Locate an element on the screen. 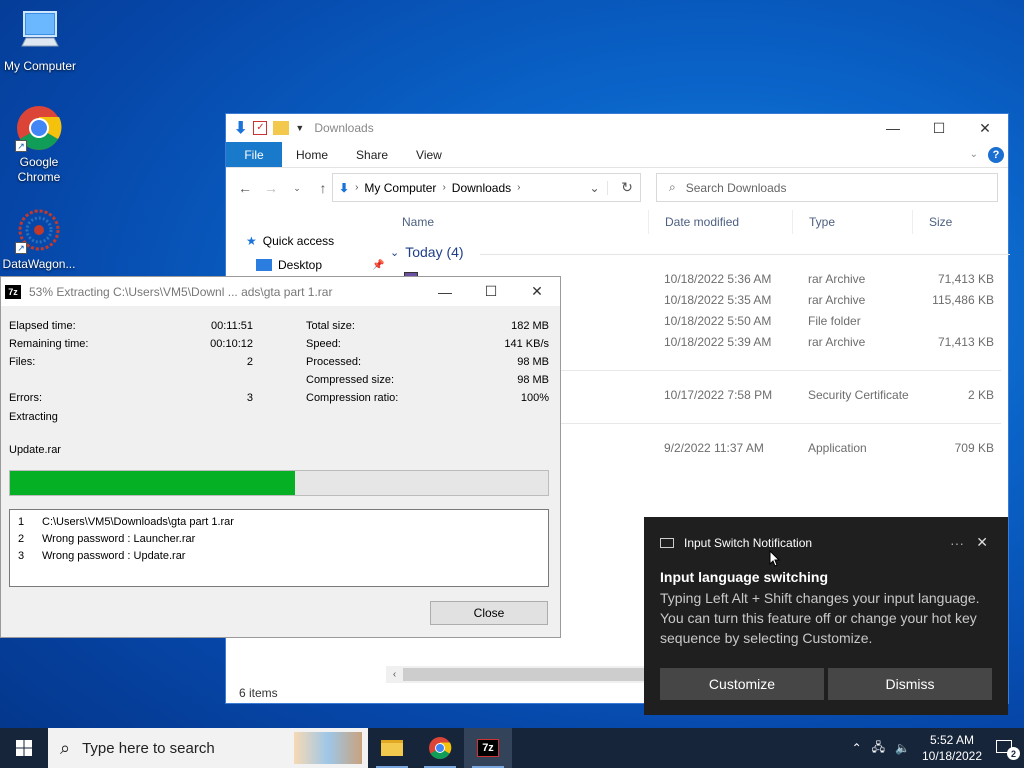  breadcrumb-my-computer: My Computer is located at coordinates (400, 188).